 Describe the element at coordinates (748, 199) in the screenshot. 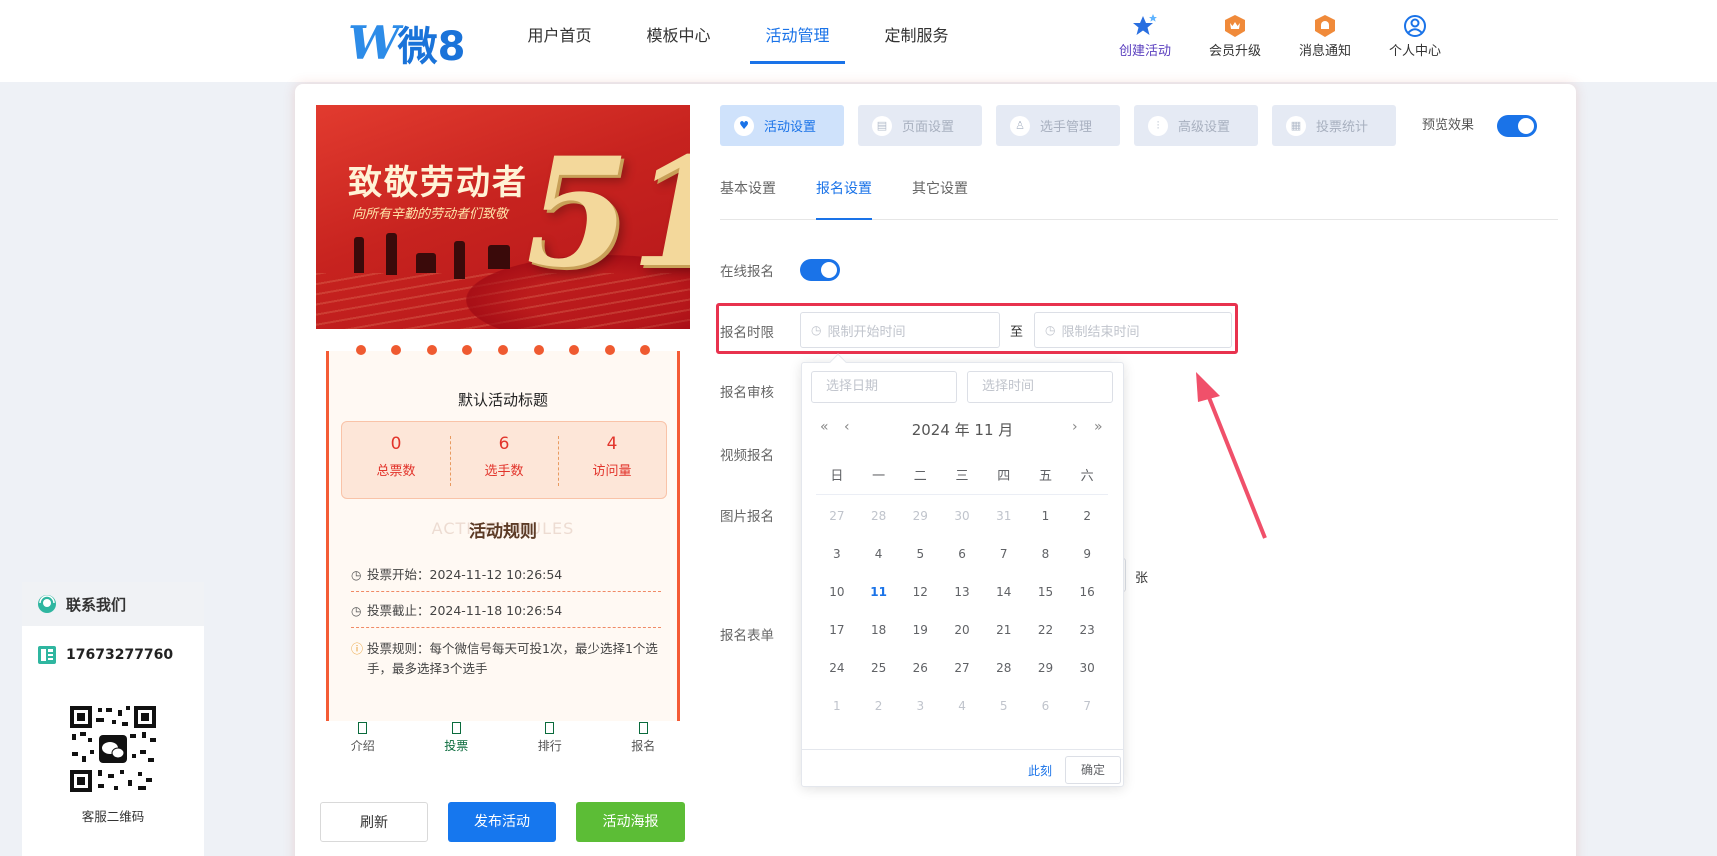

I see `subtab-basic: 基本设置` at that location.